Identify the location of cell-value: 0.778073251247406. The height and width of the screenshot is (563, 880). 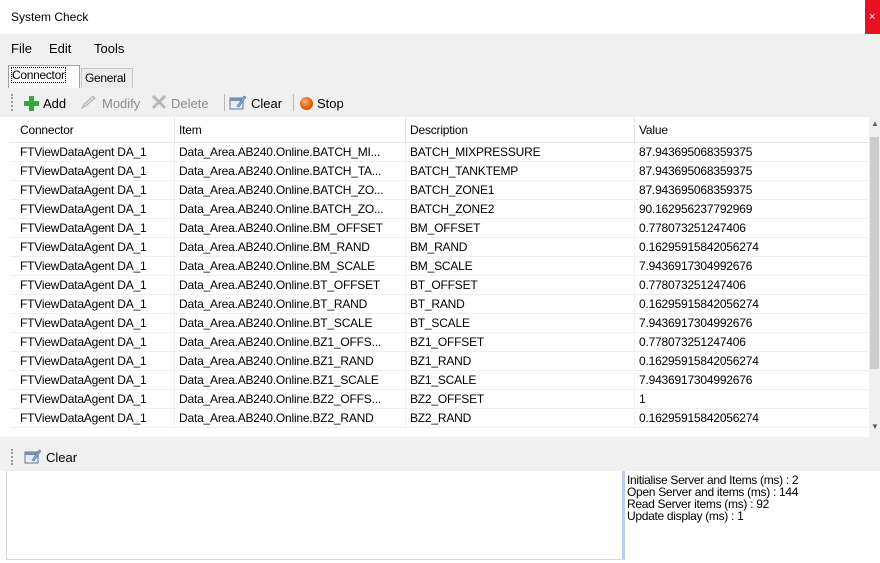
(692, 342).